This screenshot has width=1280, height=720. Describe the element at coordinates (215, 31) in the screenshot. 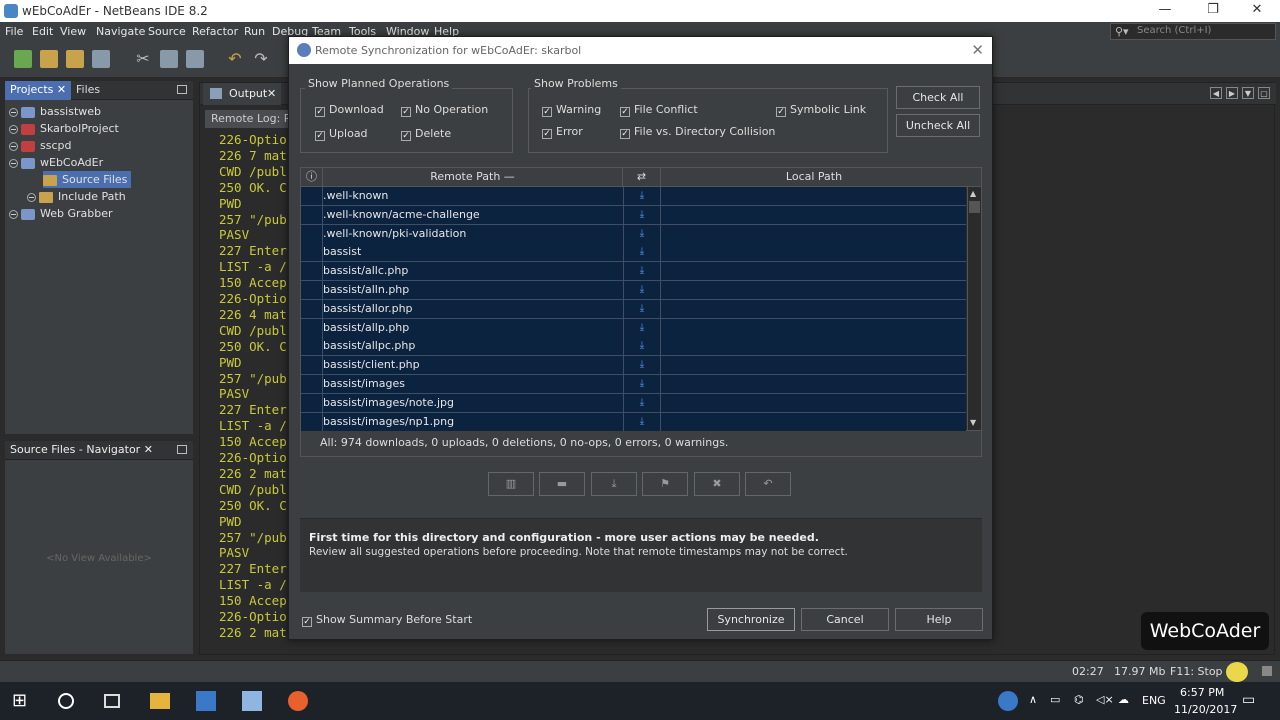

I see `menu-refactor: Refactor` at that location.